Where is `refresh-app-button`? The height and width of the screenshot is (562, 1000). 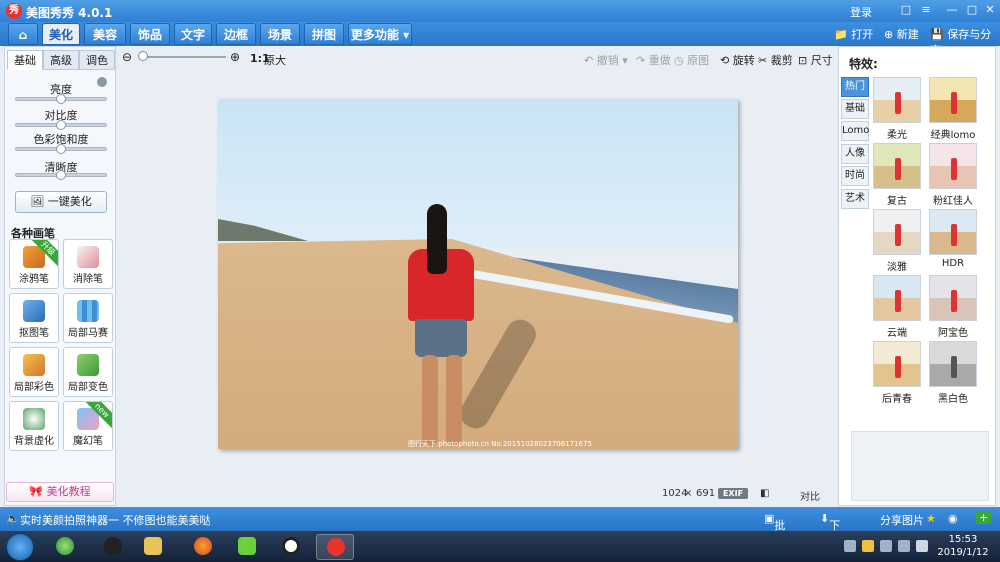
refresh-app-button is located at coordinates (65, 547).